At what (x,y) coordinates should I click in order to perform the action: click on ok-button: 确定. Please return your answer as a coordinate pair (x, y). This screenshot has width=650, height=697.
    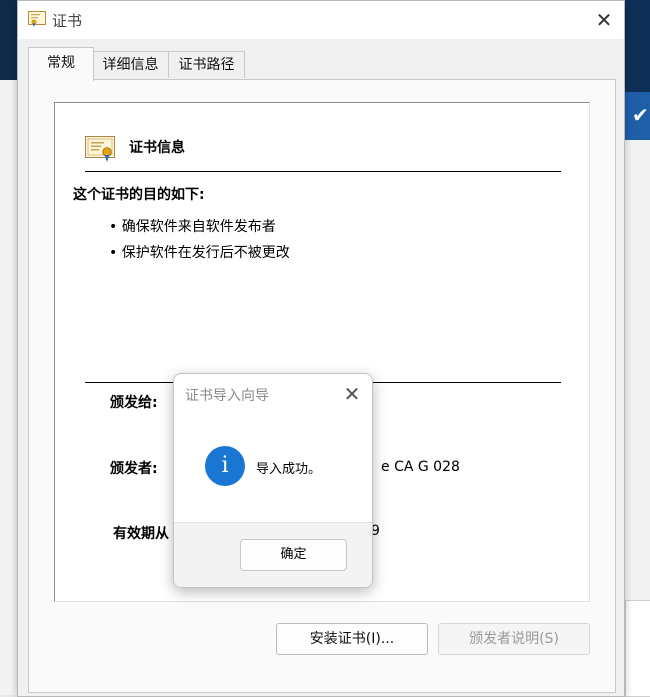
    Looking at the image, I should click on (293, 555).